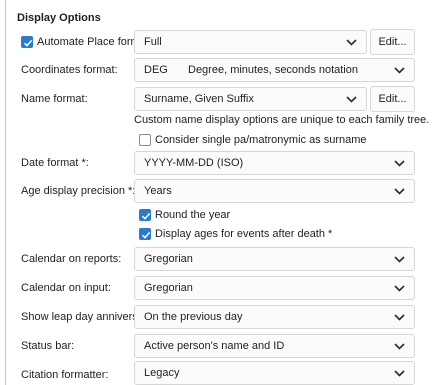 This screenshot has height=385, width=446. I want to click on name-format-dropdown: Surname, Given Suffix, so click(250, 99).